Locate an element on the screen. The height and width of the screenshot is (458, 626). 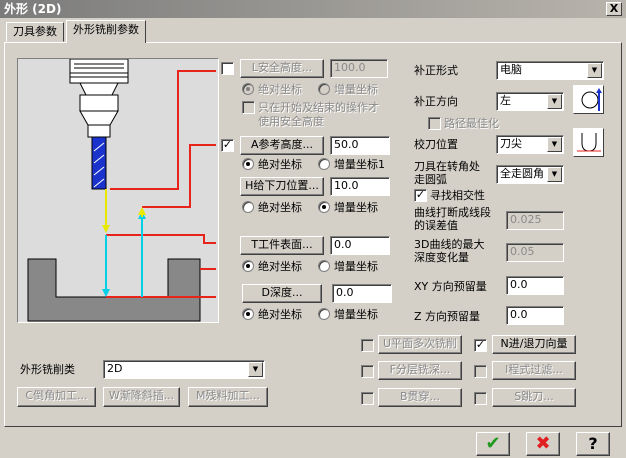
tab-tool-params-label: 刀具参数 is located at coordinates (35, 31).